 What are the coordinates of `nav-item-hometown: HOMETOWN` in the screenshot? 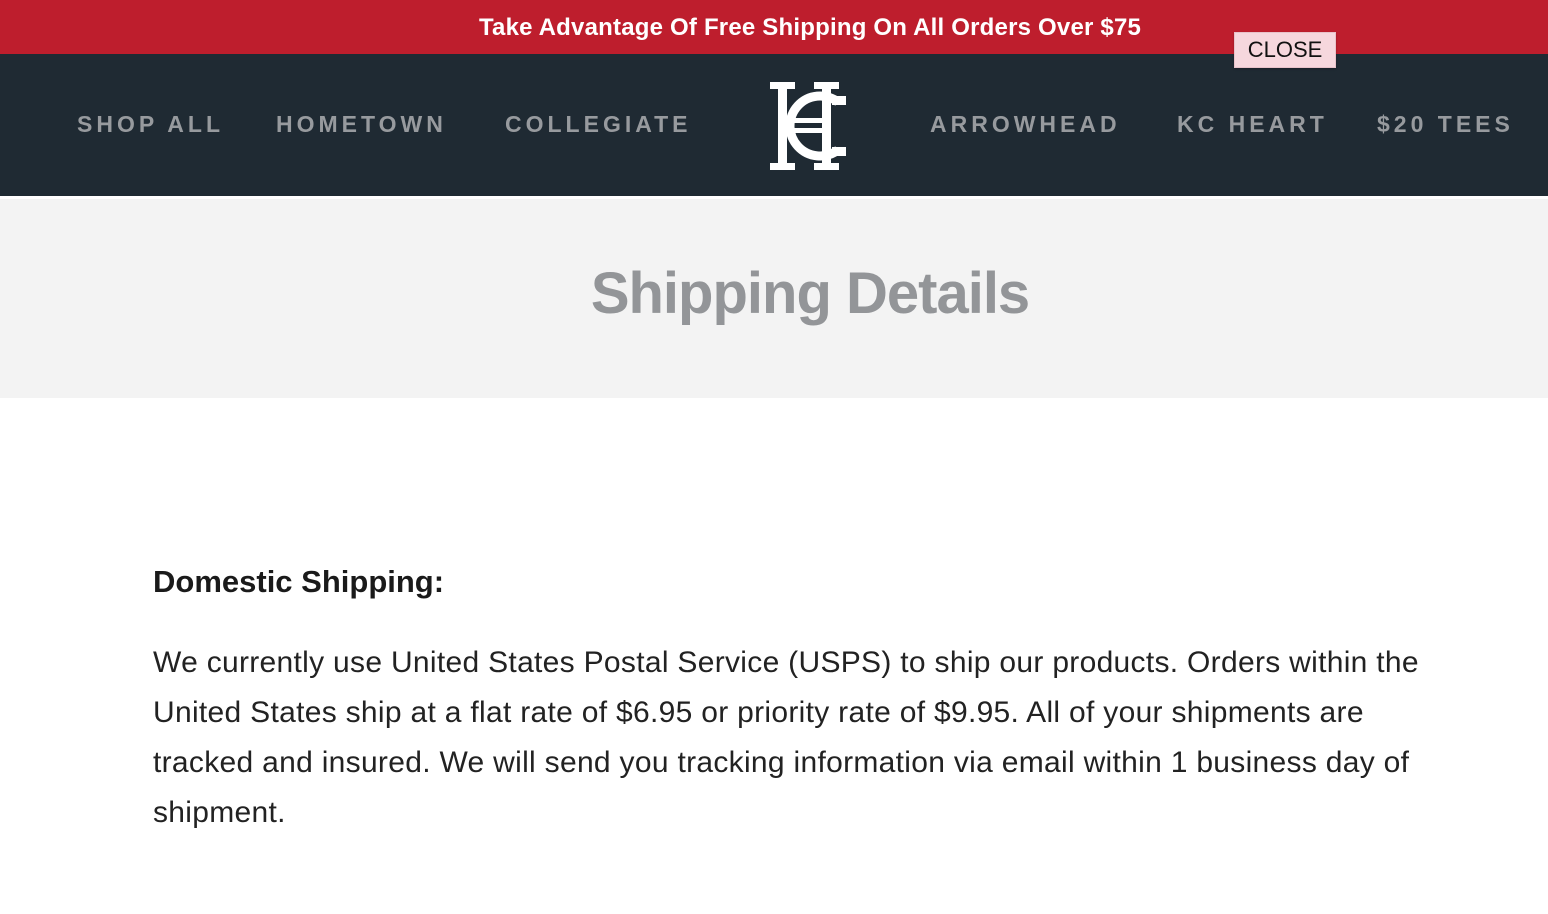 It's located at (361, 125).